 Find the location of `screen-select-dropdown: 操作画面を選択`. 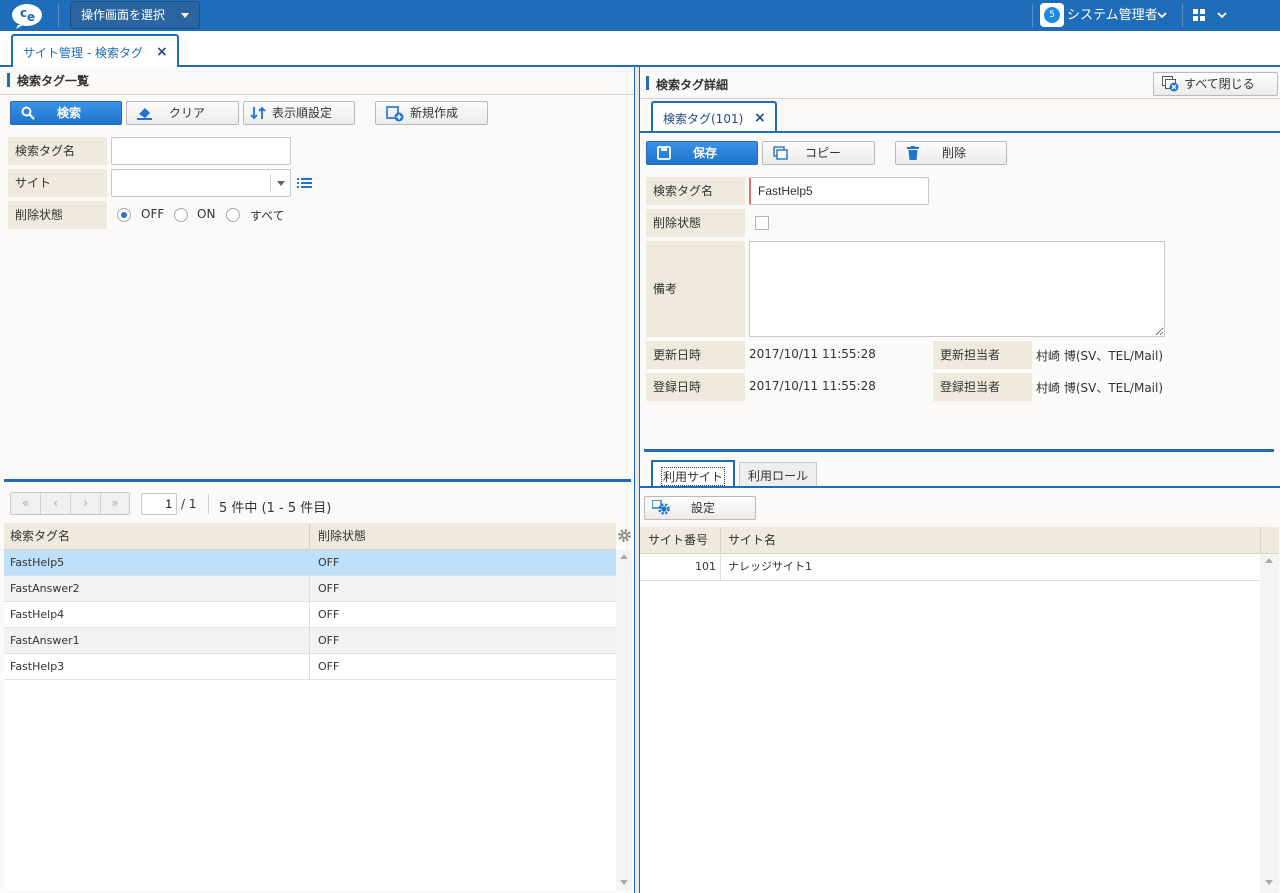

screen-select-dropdown: 操作画面を選択 is located at coordinates (135, 15).